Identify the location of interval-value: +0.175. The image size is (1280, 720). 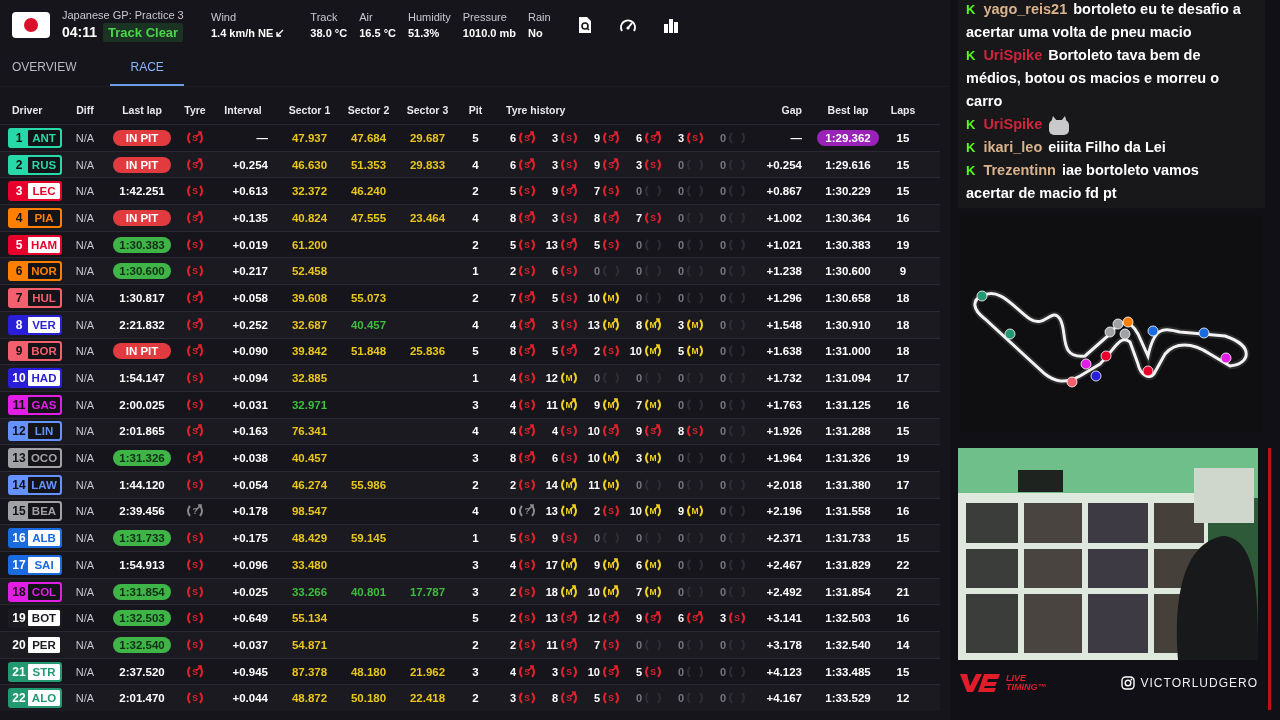
(250, 538).